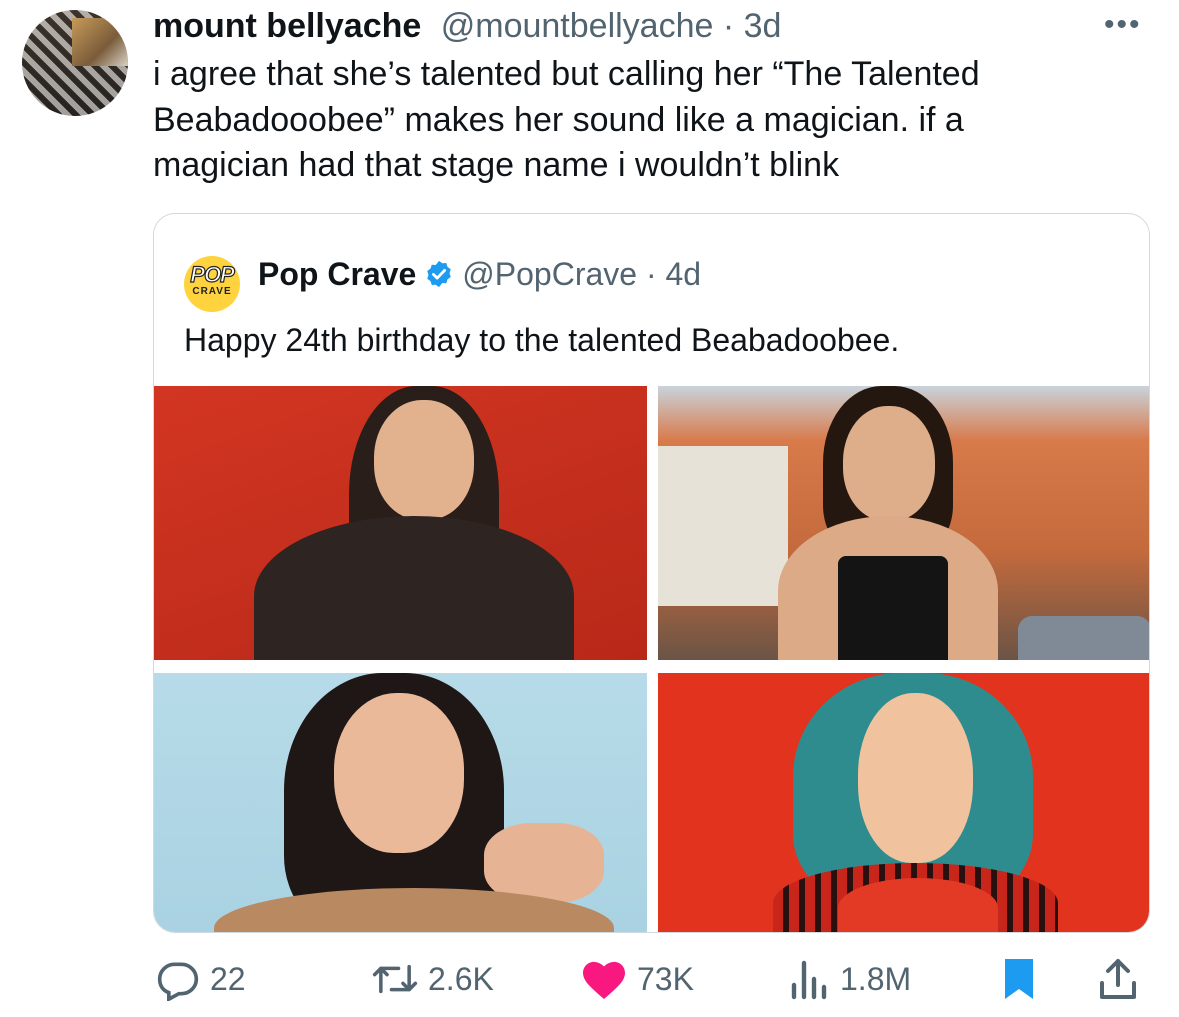 The height and width of the screenshot is (1017, 1179). Describe the element at coordinates (395, 979) in the screenshot. I see `repost-icon` at that location.